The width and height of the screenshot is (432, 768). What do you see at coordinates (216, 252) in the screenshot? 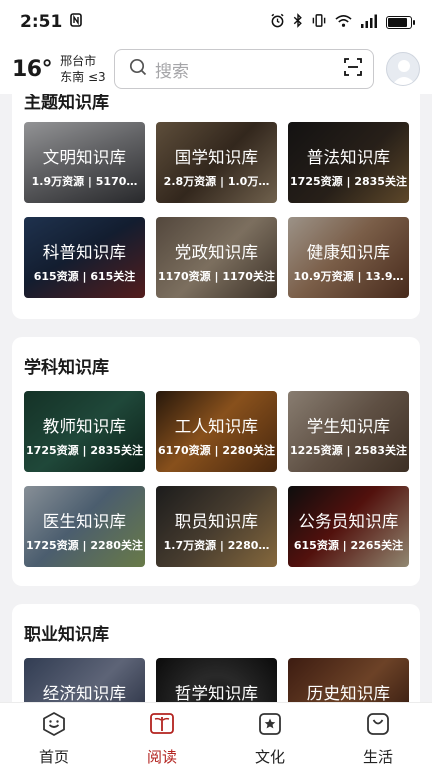
I see `card-title: 党政知识库` at bounding box center [216, 252].